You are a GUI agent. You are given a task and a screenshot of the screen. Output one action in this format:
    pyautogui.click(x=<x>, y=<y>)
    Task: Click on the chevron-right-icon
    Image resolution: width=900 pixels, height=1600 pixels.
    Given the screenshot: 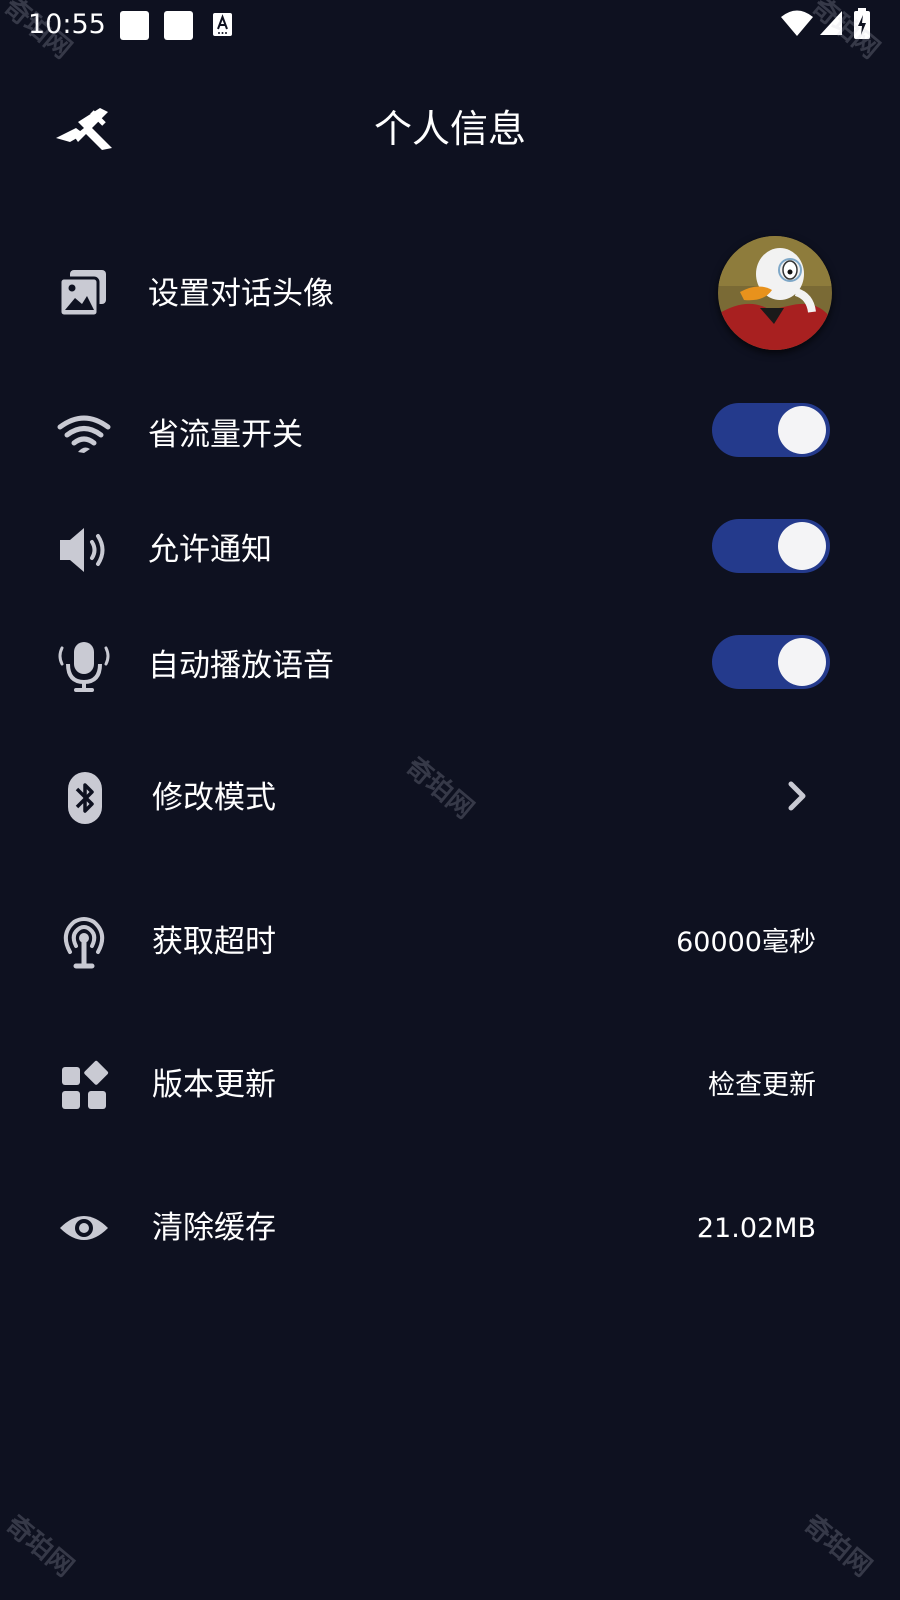 What is the action you would take?
    pyautogui.click(x=797, y=796)
    